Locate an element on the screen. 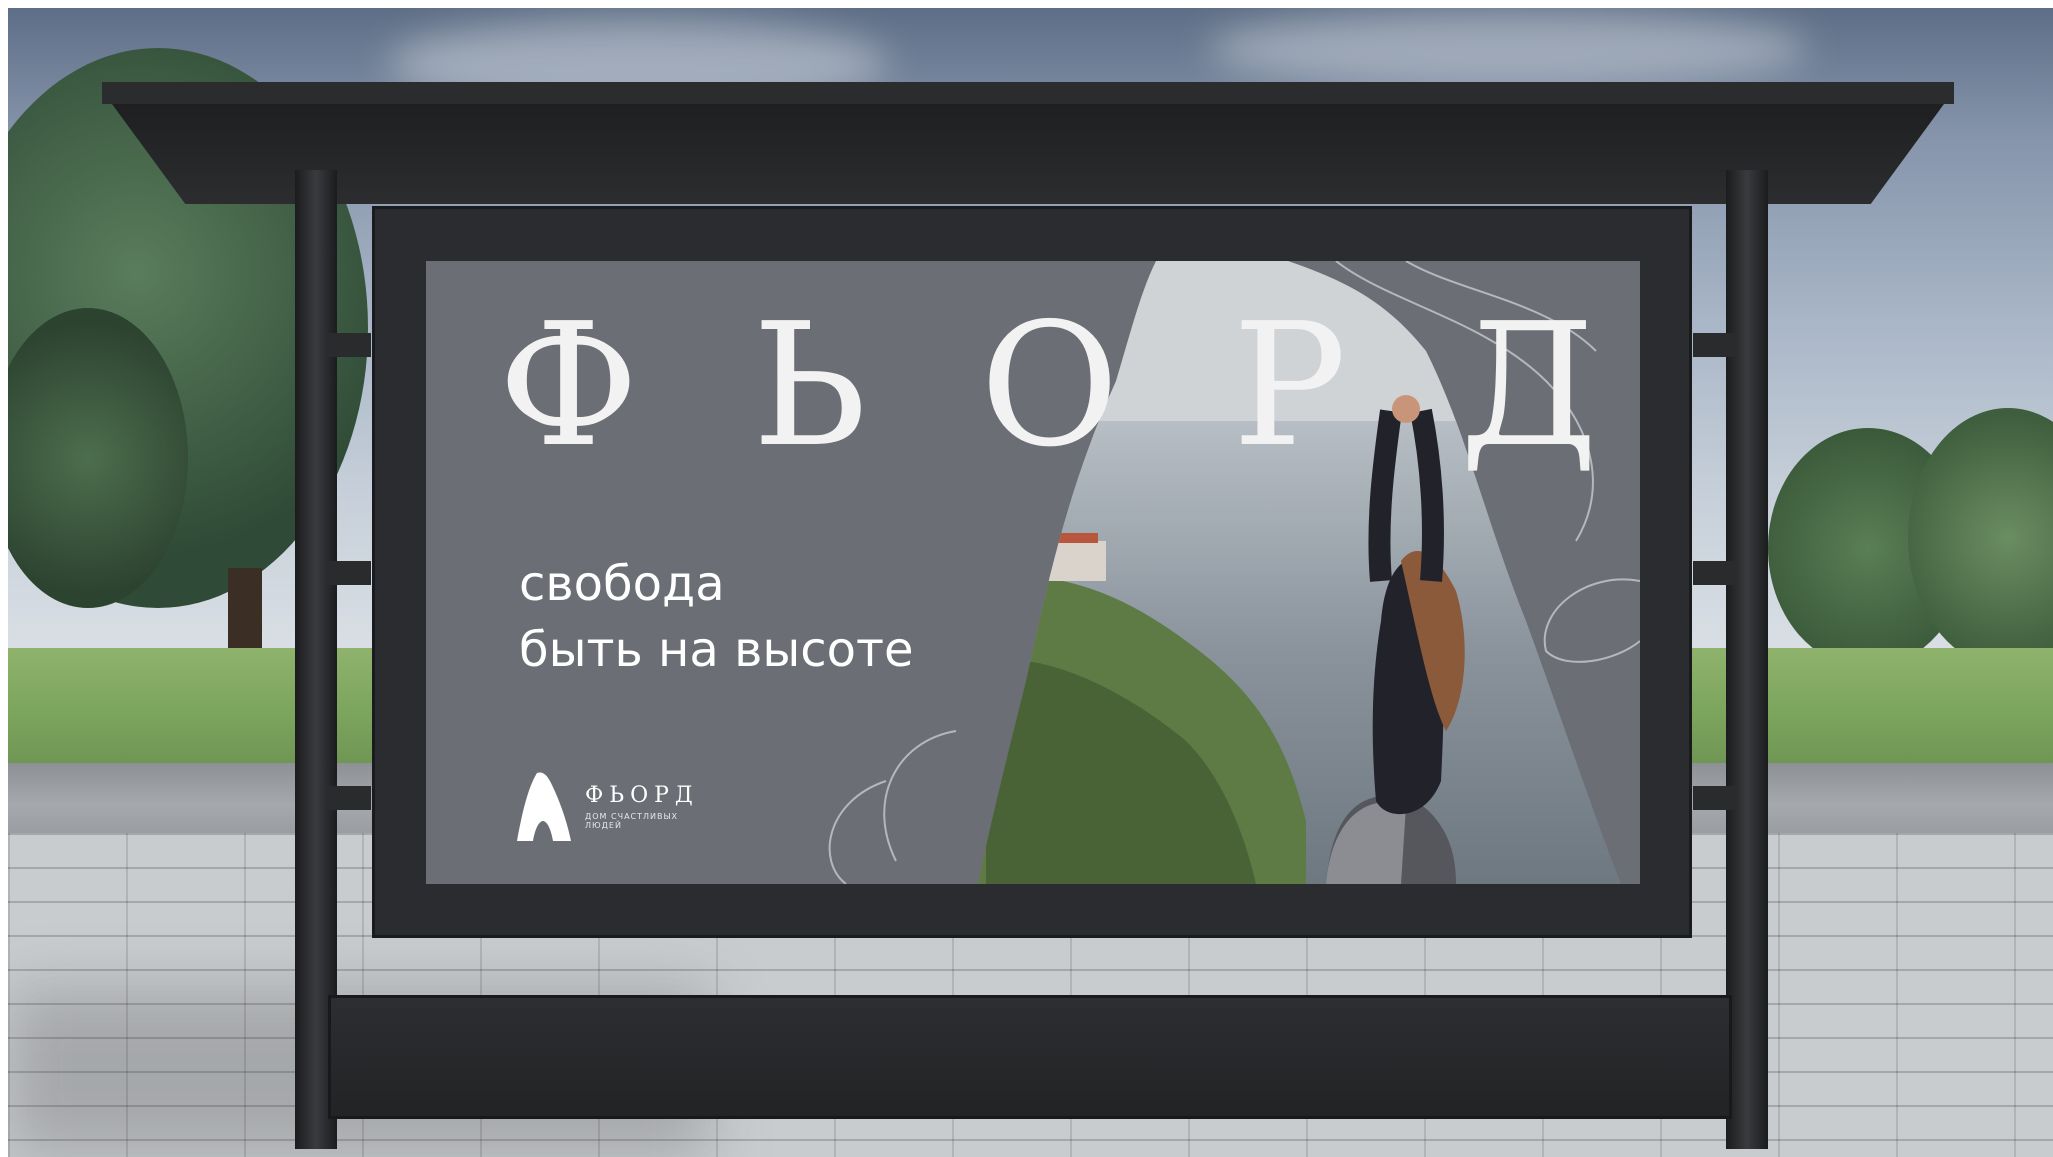  cloud is located at coordinates (1508, 48).